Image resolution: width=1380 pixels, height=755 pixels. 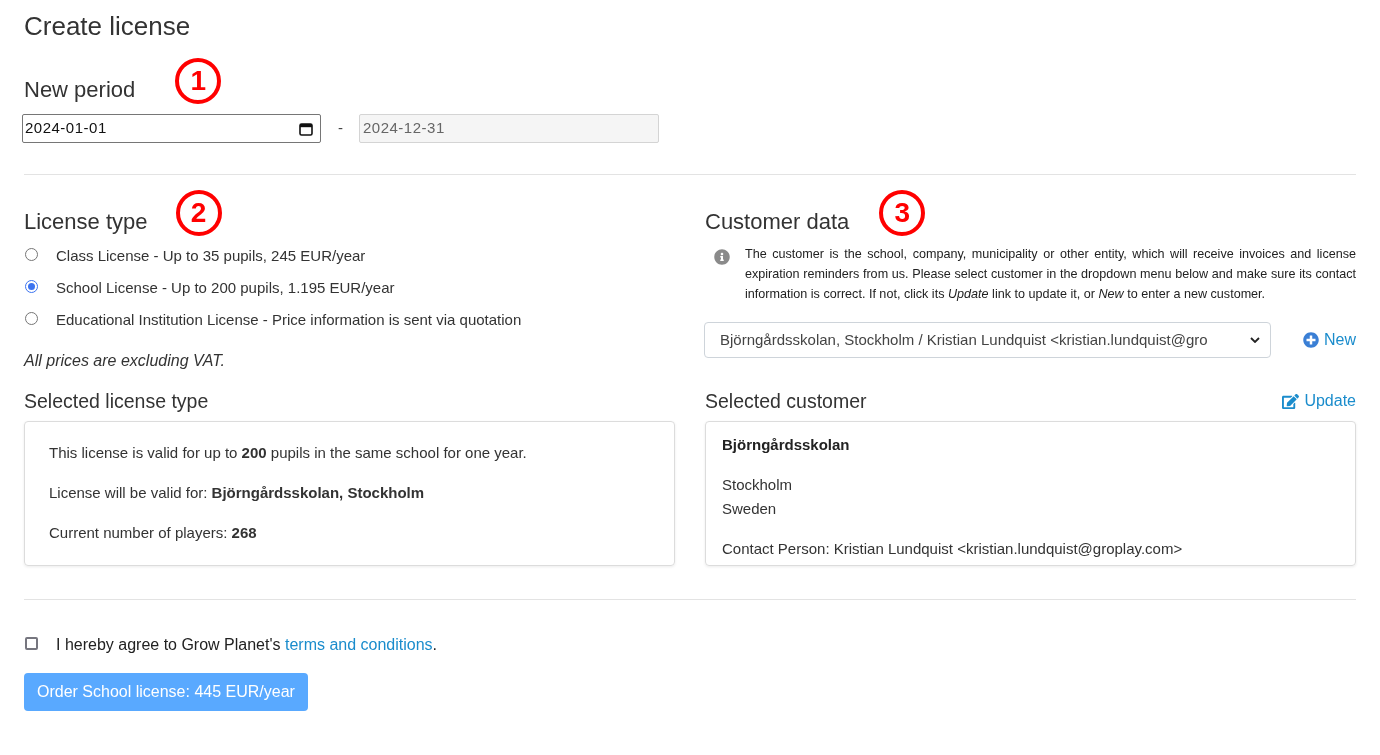 I want to click on number-marker: 3, so click(x=902, y=213).